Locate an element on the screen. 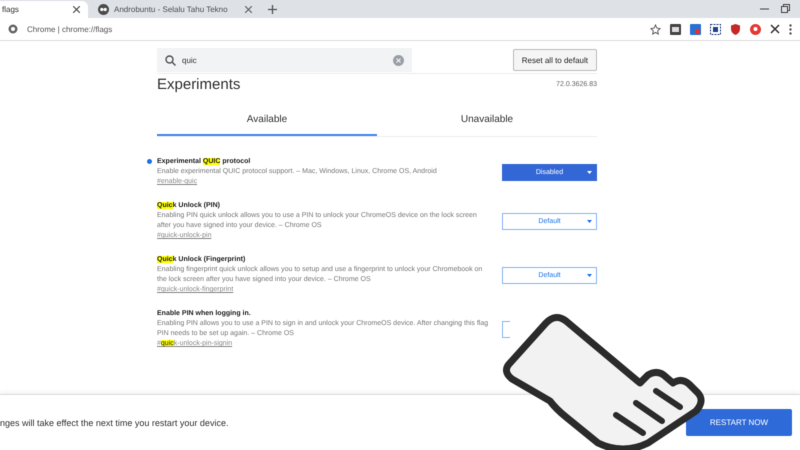 The image size is (800, 450). star-icon is located at coordinates (655, 29).